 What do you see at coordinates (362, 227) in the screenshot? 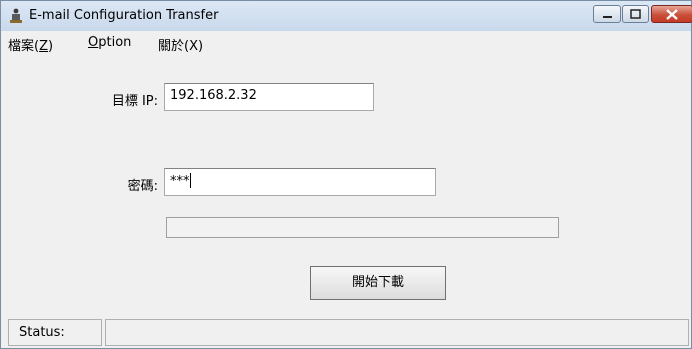
I see `download-progress-bar` at bounding box center [362, 227].